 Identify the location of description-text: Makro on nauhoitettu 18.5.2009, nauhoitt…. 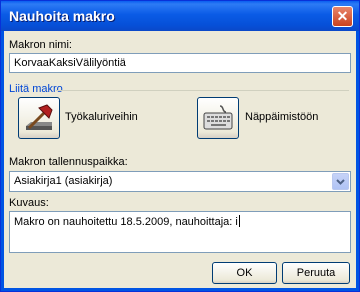
(126, 222).